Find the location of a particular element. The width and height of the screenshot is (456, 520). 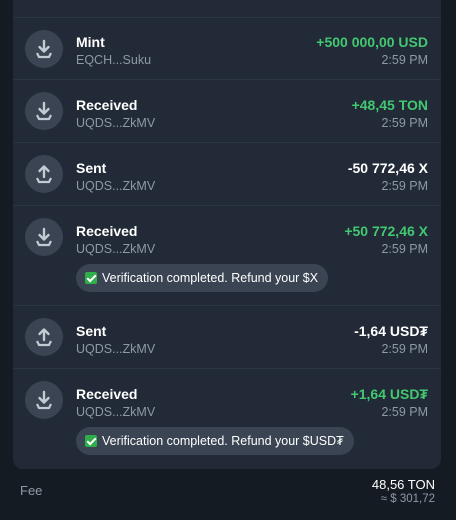

fee-fiat-value: ≈ $ 301,72 is located at coordinates (407, 499).